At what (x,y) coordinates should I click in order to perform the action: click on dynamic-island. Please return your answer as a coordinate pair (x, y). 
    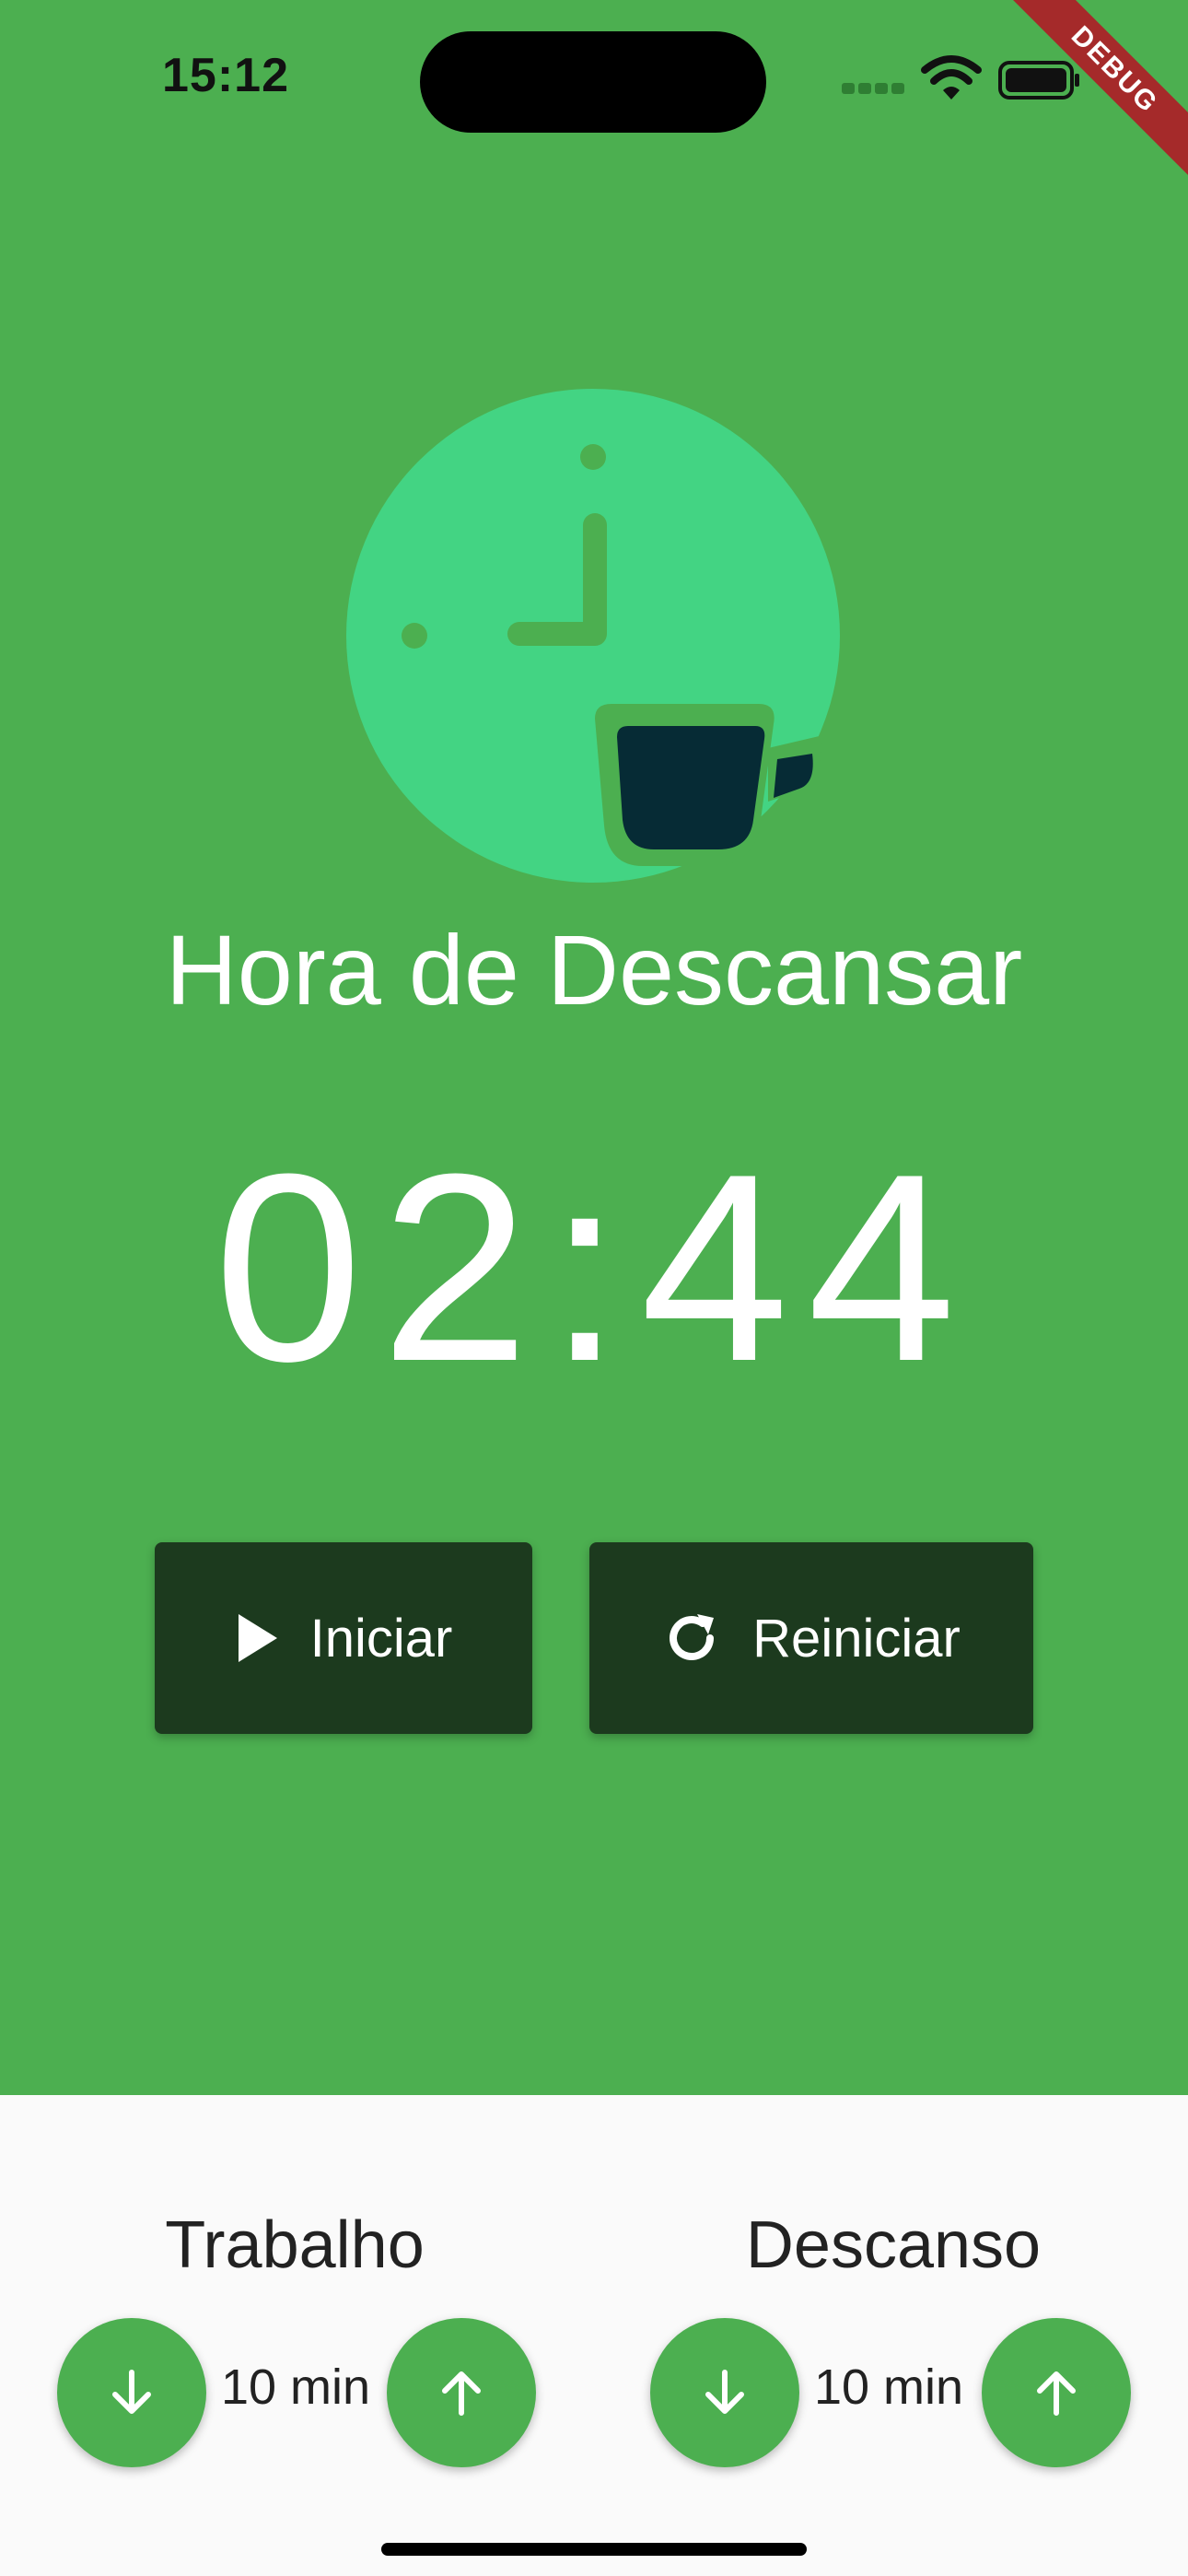
    Looking at the image, I should click on (593, 82).